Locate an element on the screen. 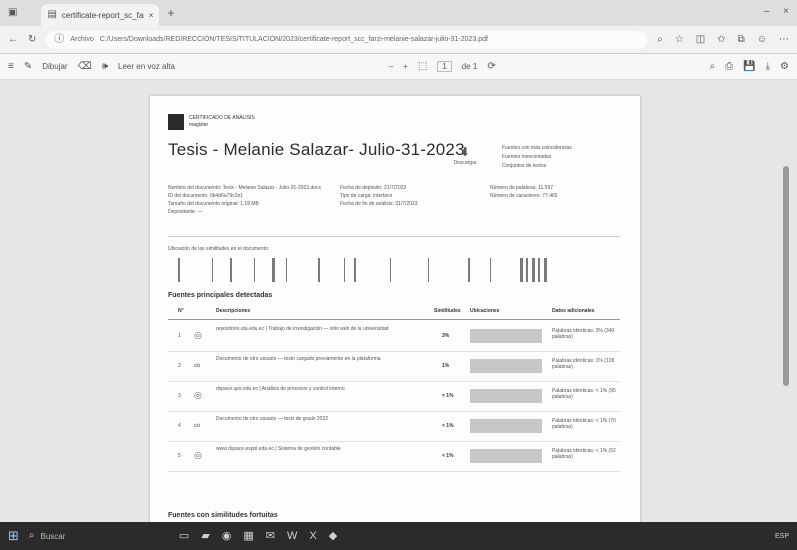 Image resolution: width=797 pixels, height=550 pixels. favorites-icon: ✩ is located at coordinates (721, 39).